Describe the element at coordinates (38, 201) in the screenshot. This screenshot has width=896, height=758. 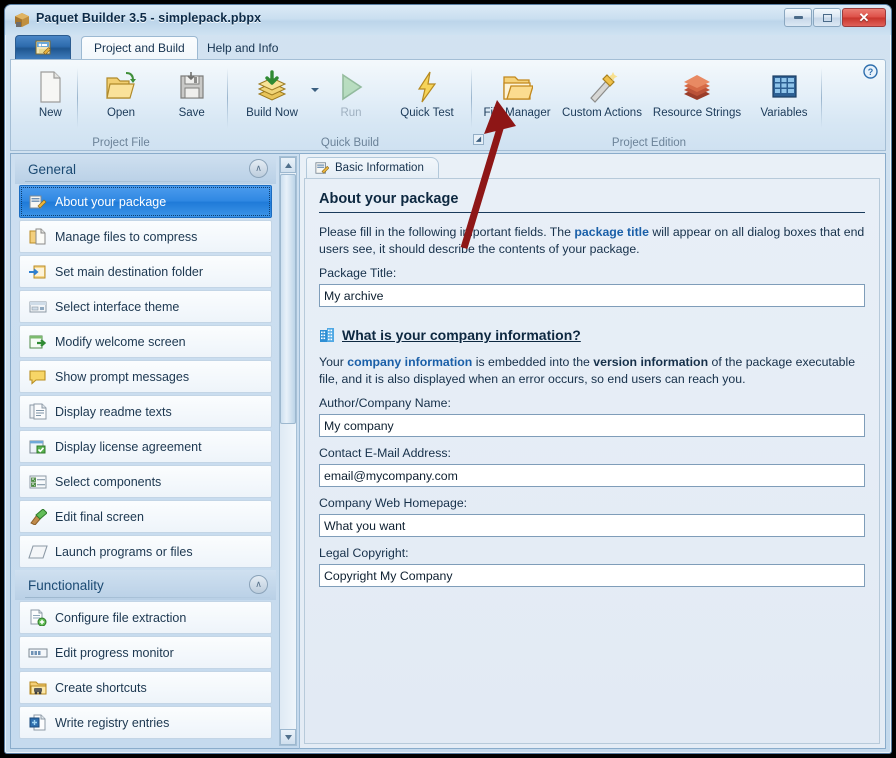
I see `about-package-icon` at that location.